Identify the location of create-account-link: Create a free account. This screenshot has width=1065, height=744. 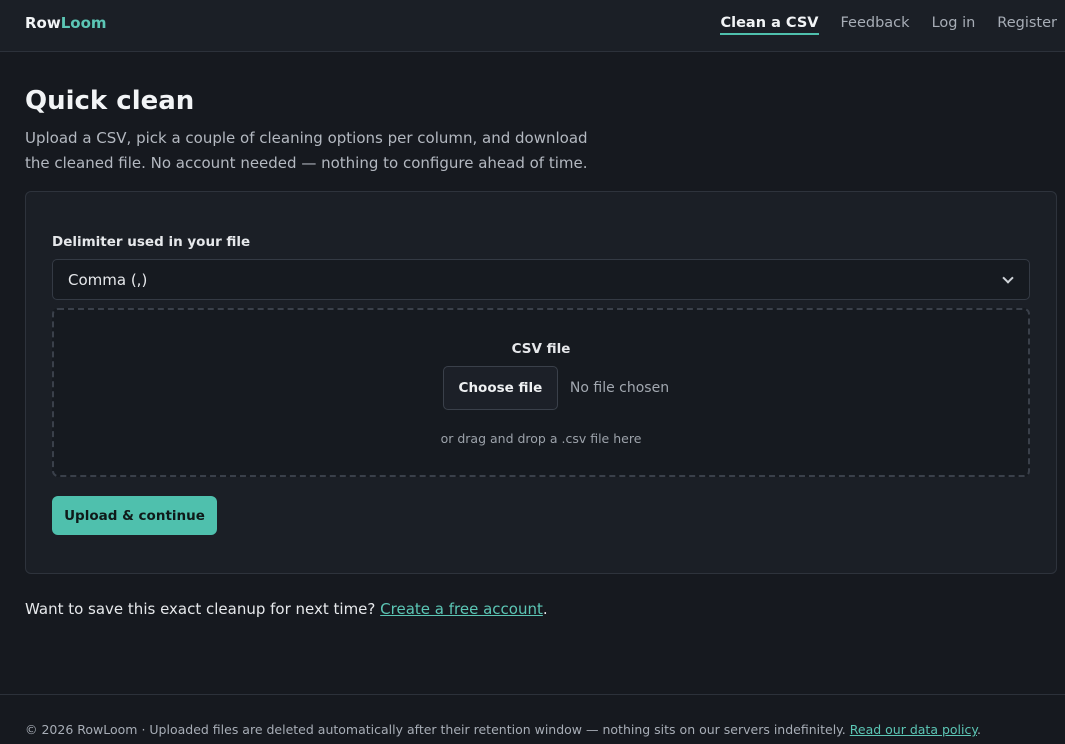
(461, 609).